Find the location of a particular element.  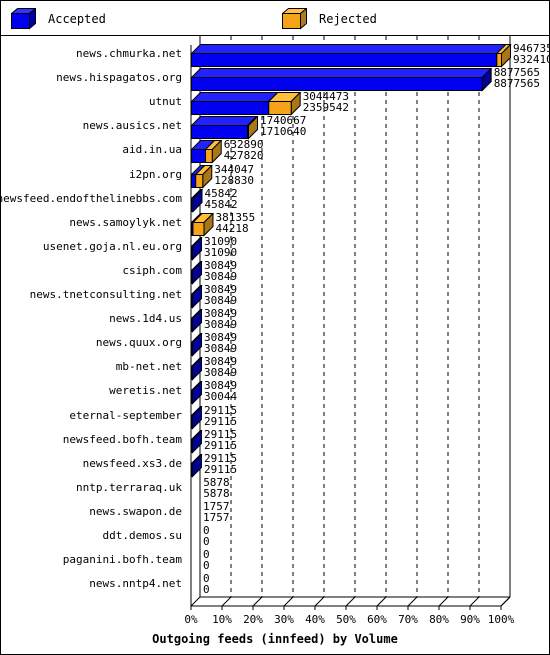

bar-row: i2pn.org 344047 128830 is located at coordinates (275, 176).